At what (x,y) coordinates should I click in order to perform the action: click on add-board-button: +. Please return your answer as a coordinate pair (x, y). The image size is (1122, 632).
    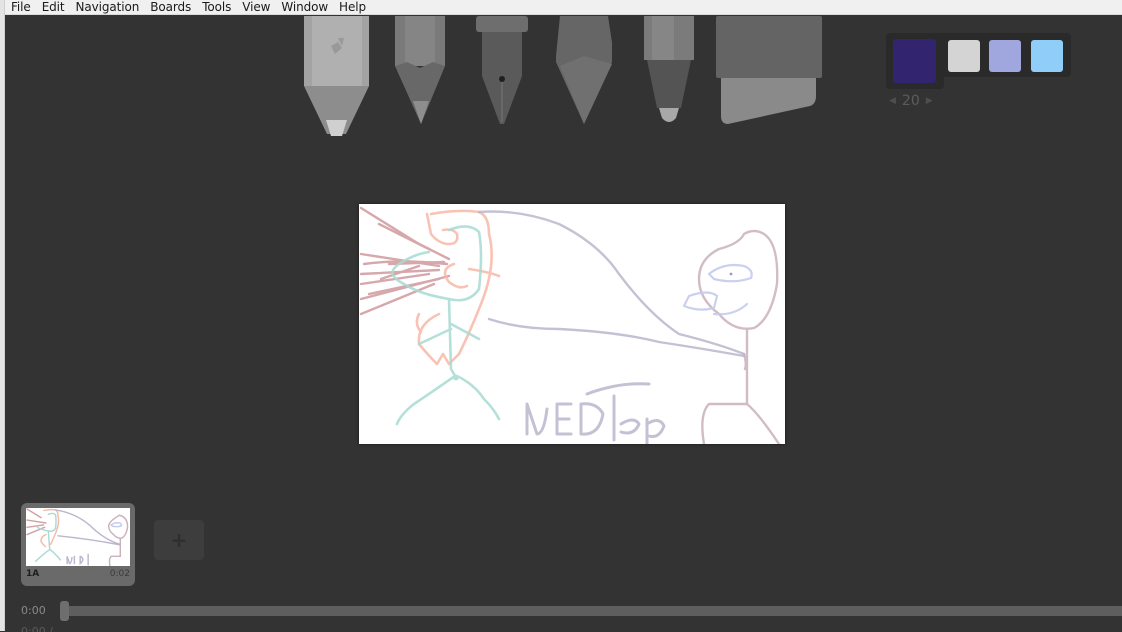
    Looking at the image, I should click on (179, 540).